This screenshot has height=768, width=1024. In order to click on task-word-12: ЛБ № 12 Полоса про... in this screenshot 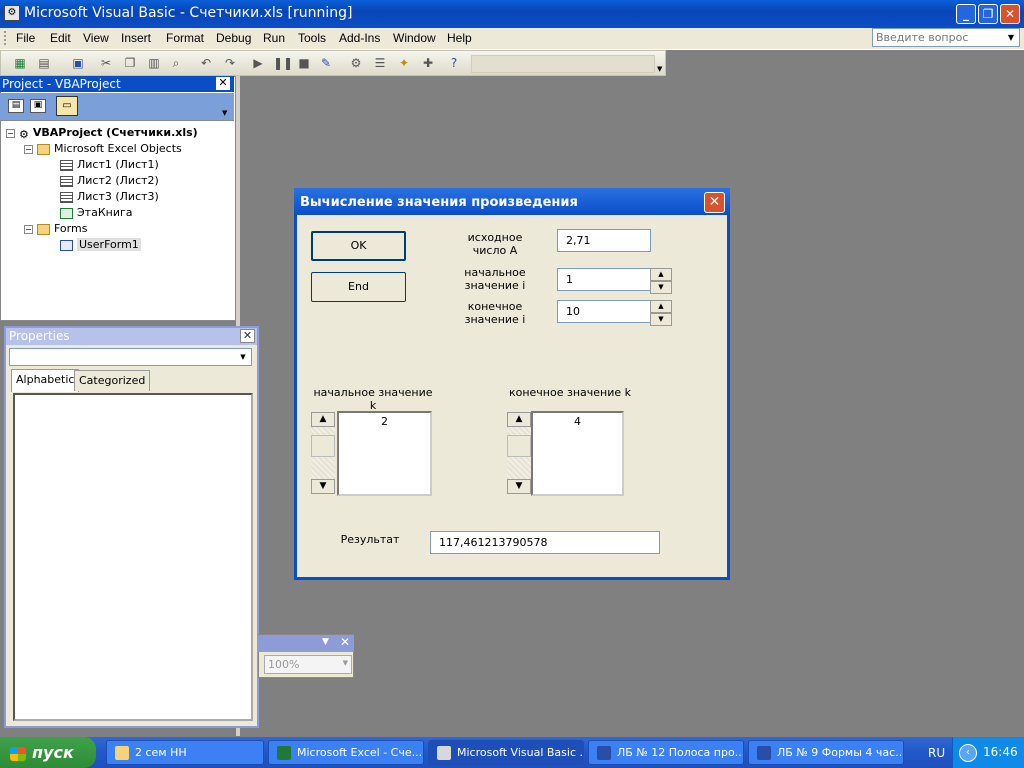, I will do `click(666, 752)`.